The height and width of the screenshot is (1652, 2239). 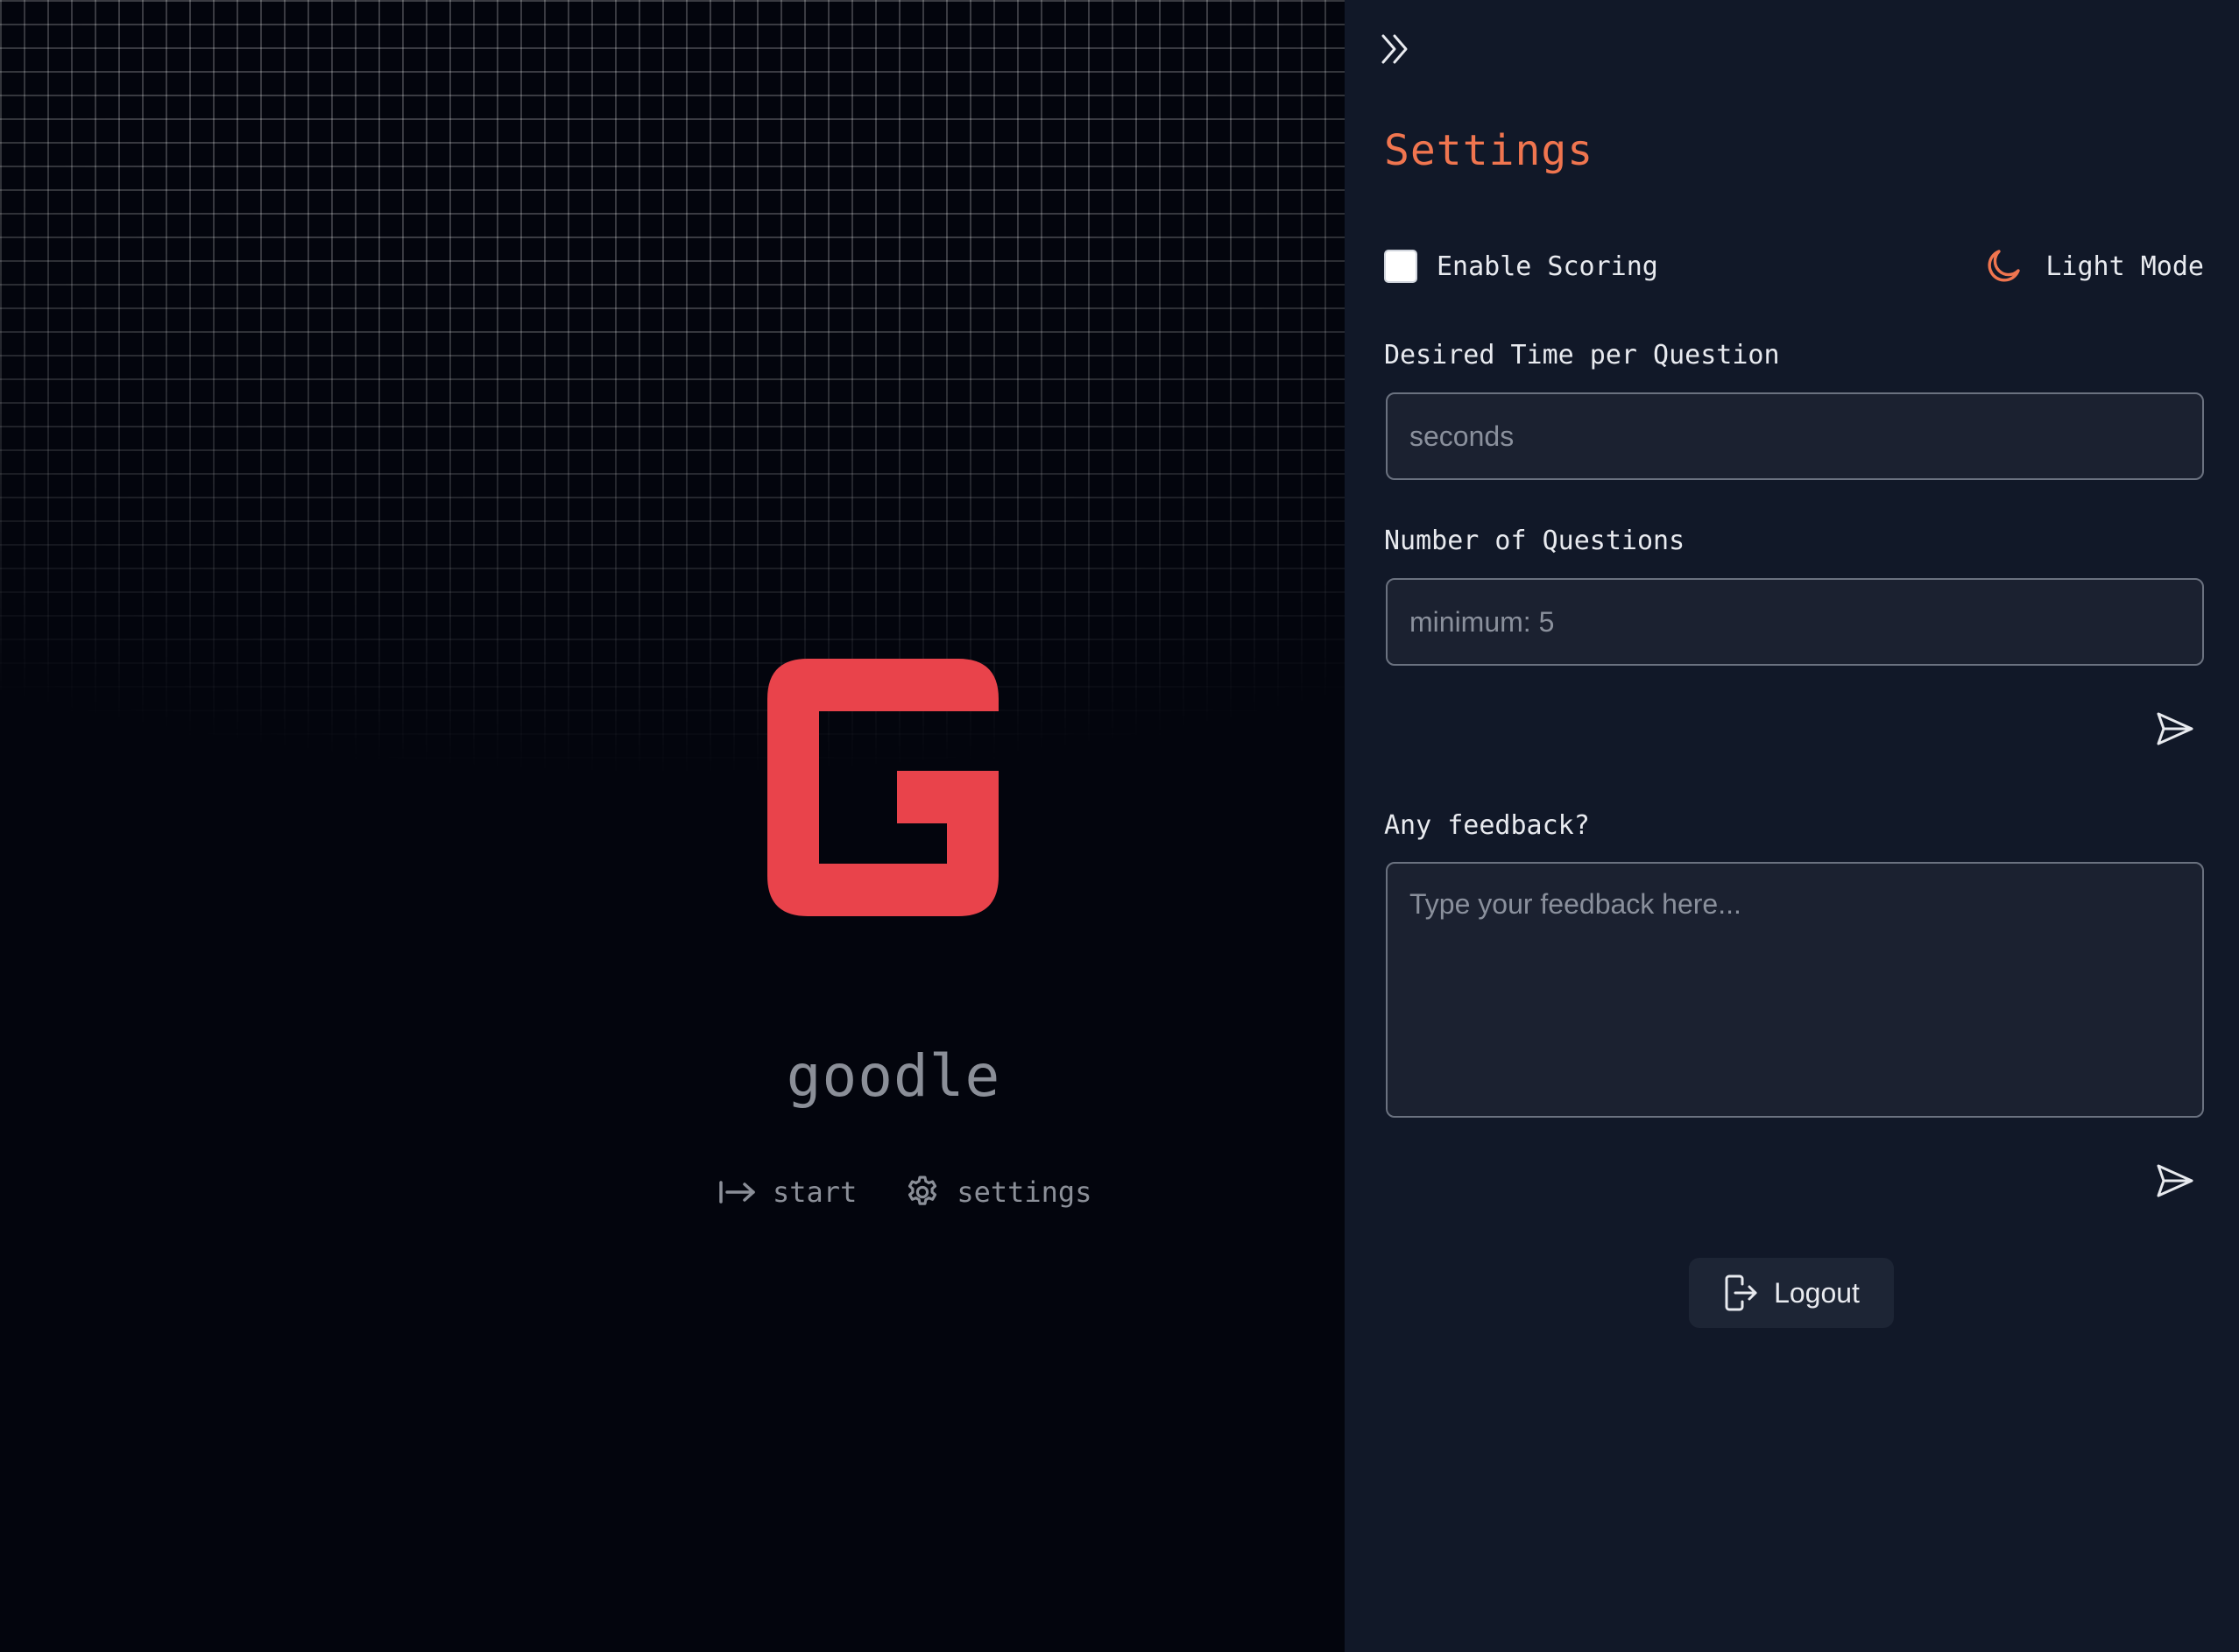 What do you see at coordinates (1487, 825) in the screenshot?
I see `feedback-label: Any feedback?` at bounding box center [1487, 825].